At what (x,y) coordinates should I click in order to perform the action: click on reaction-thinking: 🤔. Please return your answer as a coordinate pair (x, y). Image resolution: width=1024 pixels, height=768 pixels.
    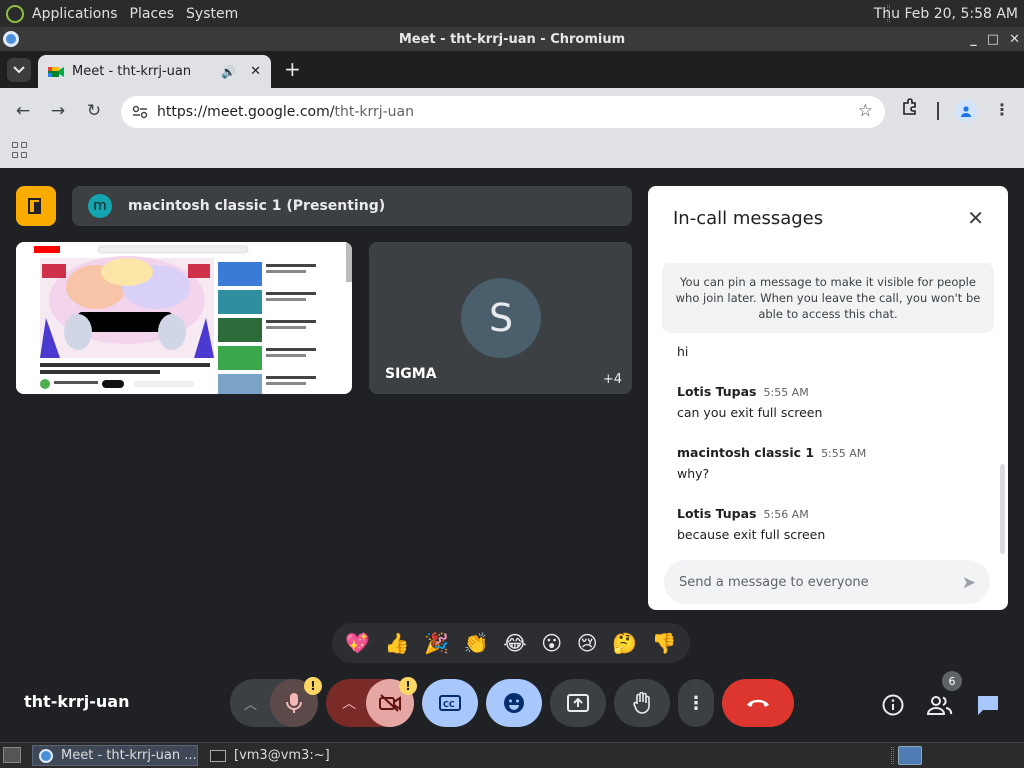
    Looking at the image, I should click on (624, 643).